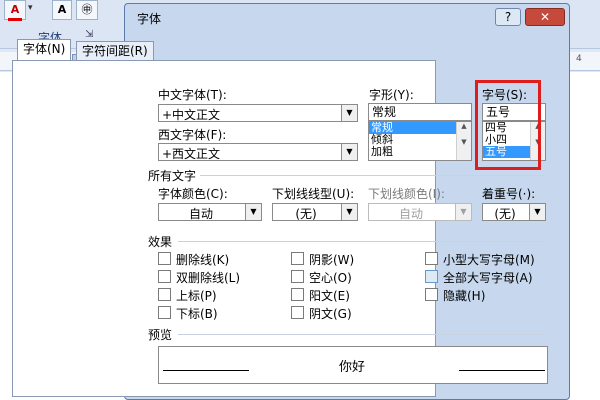  I want to click on dialog-launcher-icon: ⇲, so click(89, 34).